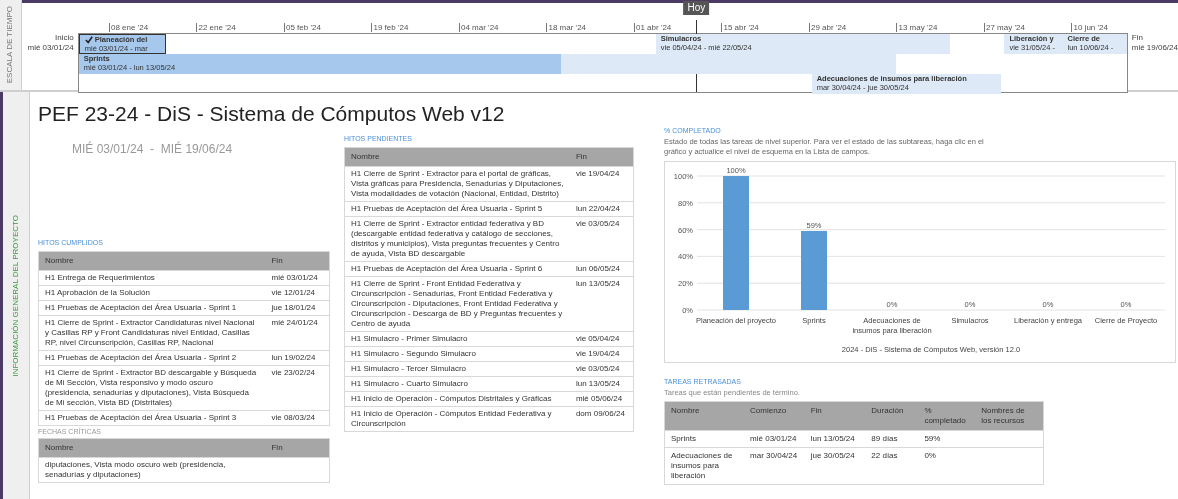  What do you see at coordinates (297, 387) in the screenshot?
I see `table-cell: vie 23/02/24` at bounding box center [297, 387].